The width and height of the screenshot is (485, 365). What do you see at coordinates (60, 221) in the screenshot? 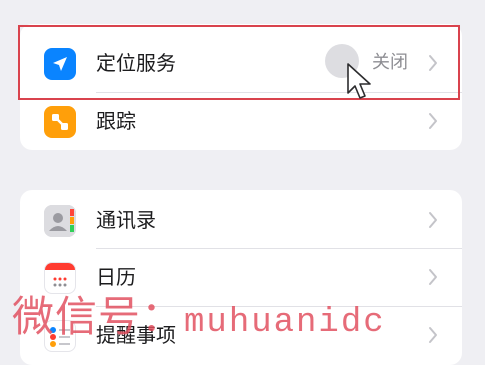
I see `contacts-icon` at bounding box center [60, 221].